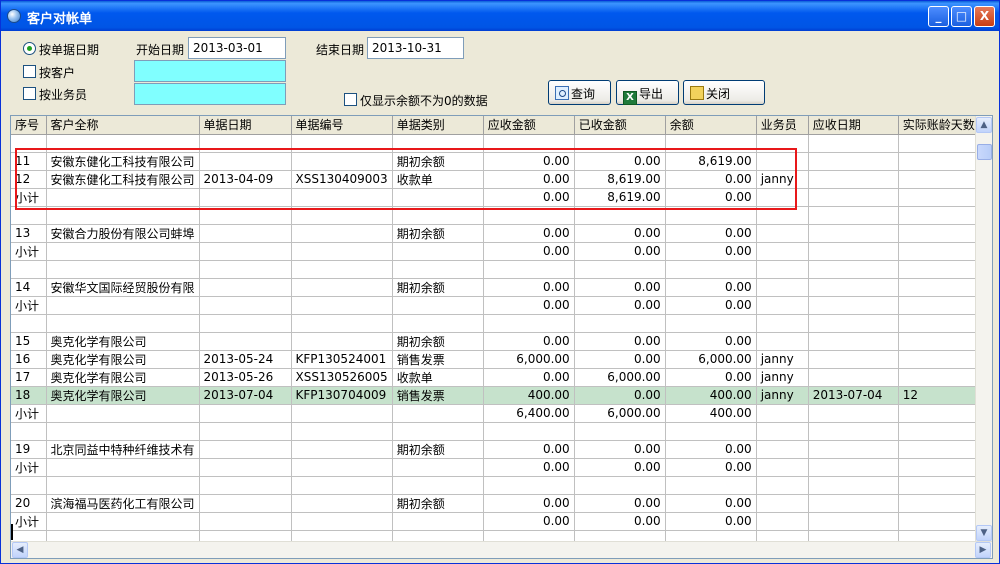  I want to click on by-salesman-label: 按业务员, so click(63, 94).